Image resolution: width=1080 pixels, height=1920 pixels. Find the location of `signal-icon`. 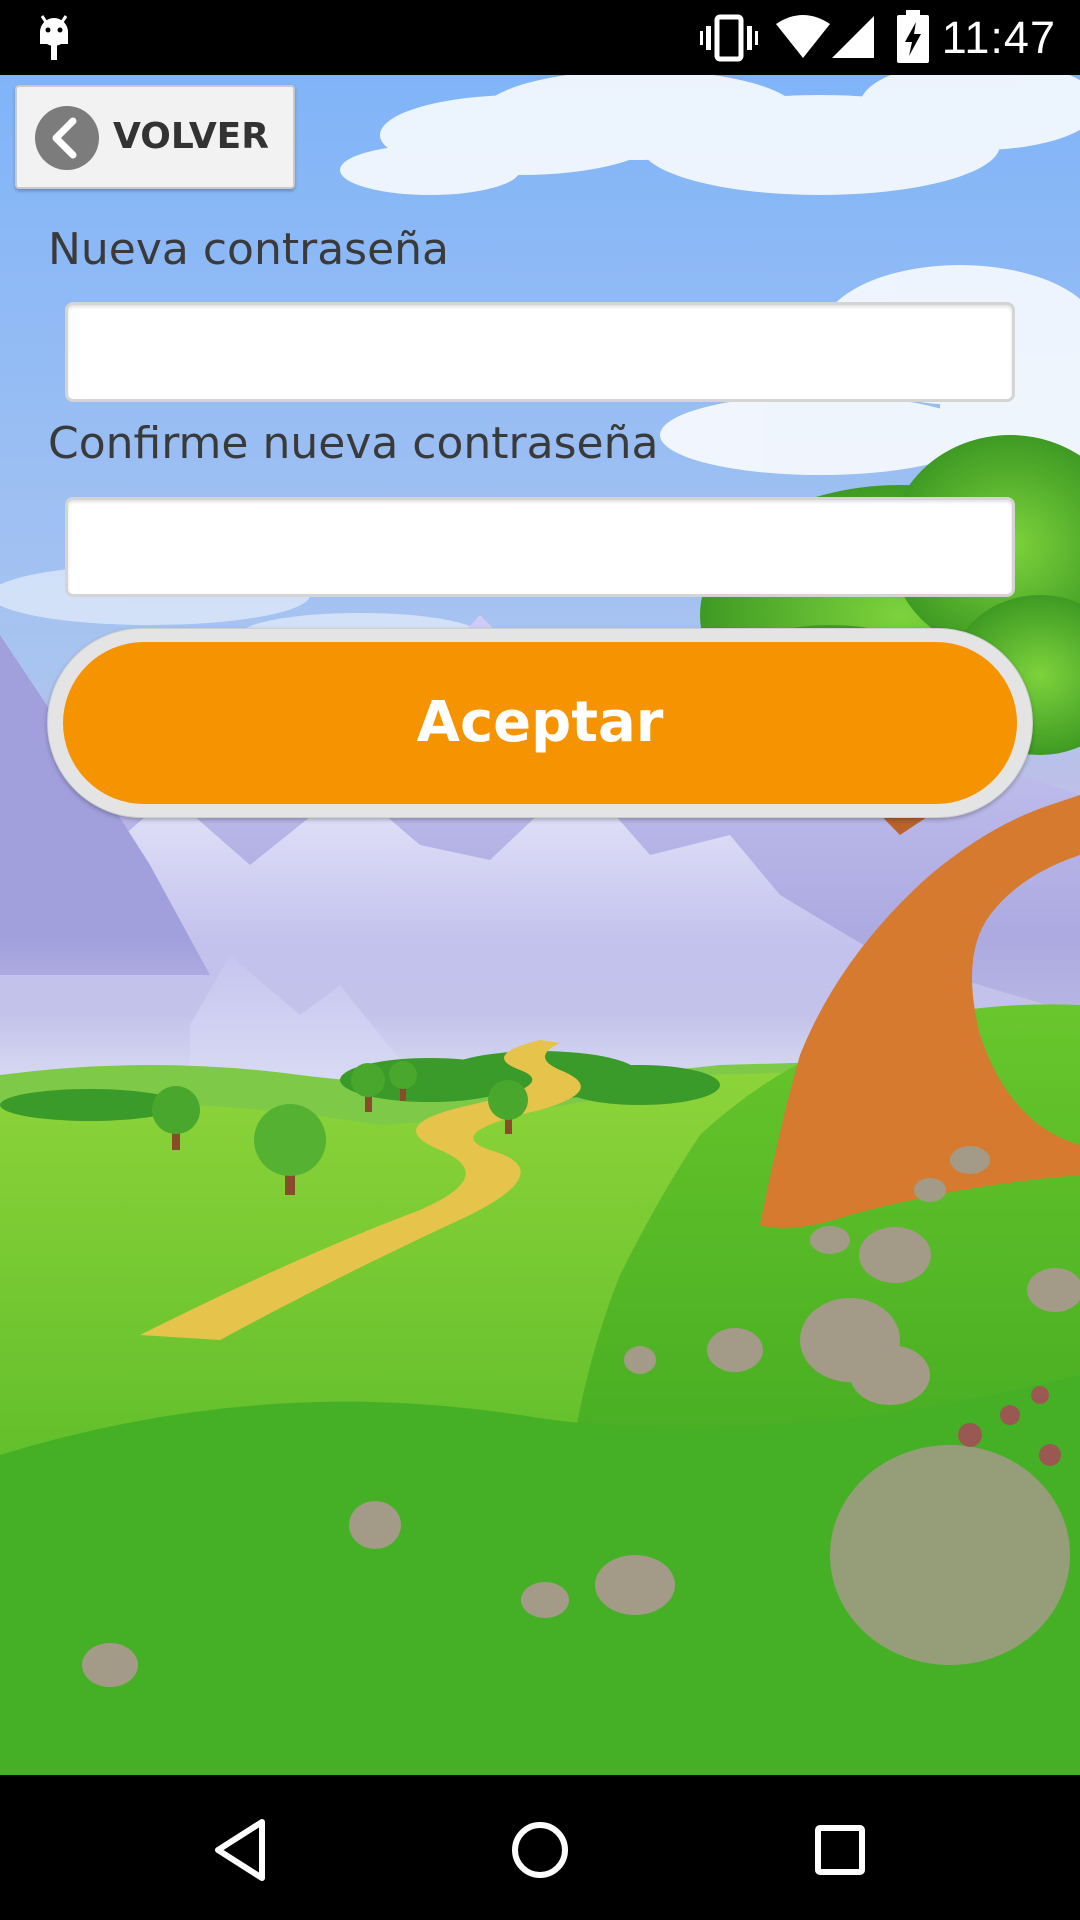

signal-icon is located at coordinates (853, 37).